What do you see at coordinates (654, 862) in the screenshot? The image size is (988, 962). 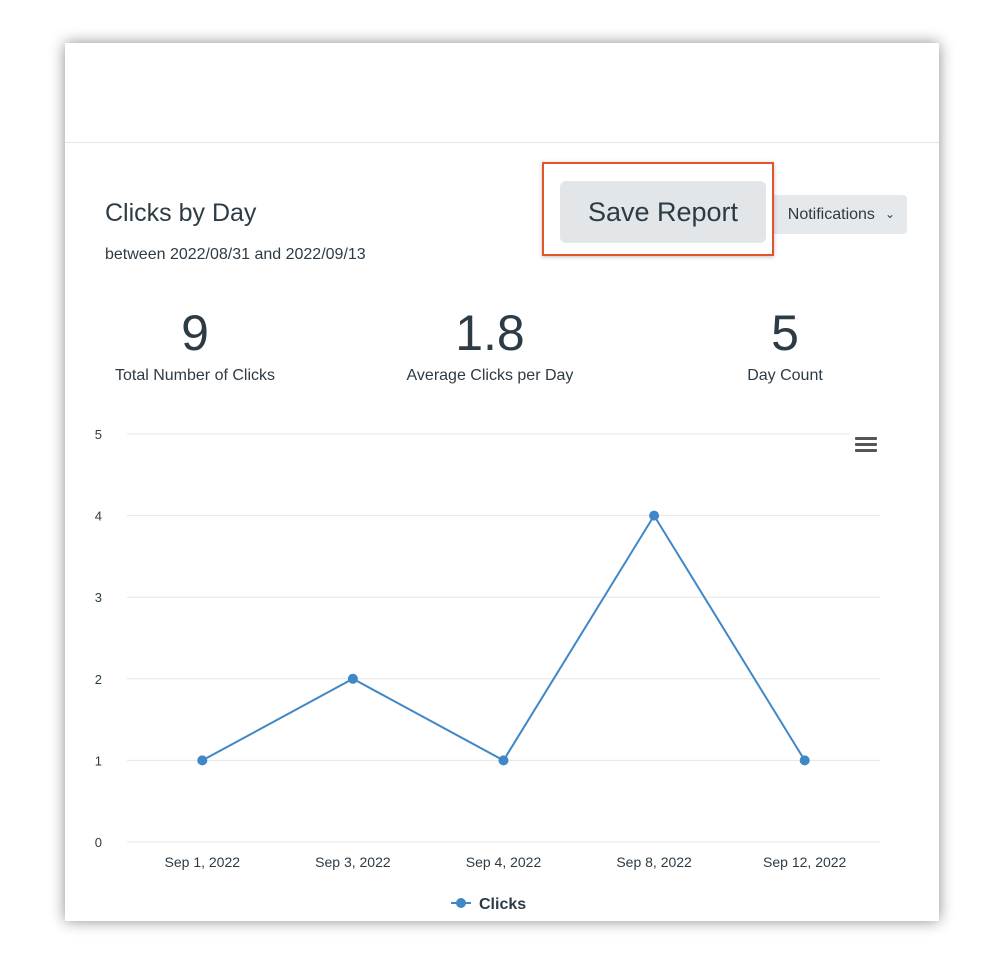 I see `x-tick-label: Sep 8, 2022` at bounding box center [654, 862].